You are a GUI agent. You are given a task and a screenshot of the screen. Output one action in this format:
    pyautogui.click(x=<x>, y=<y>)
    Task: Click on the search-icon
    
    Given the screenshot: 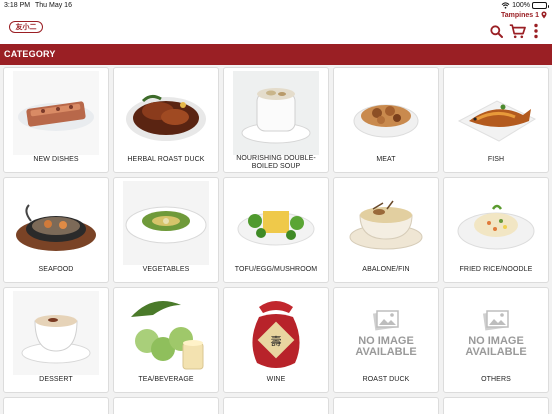 What is the action you would take?
    pyautogui.click(x=496, y=31)
    